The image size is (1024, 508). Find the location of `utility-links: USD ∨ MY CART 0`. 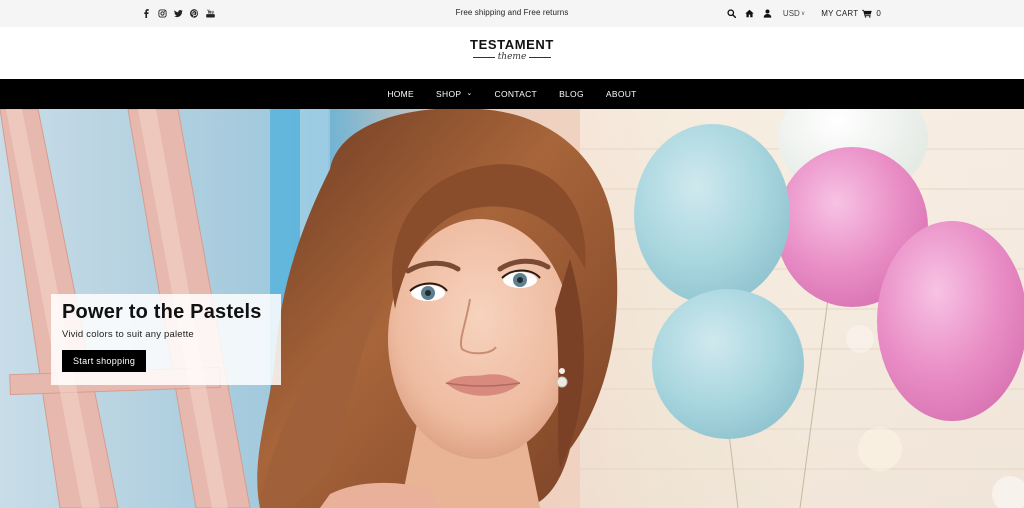

utility-links: USD ∨ MY CART 0 is located at coordinates (804, 13).